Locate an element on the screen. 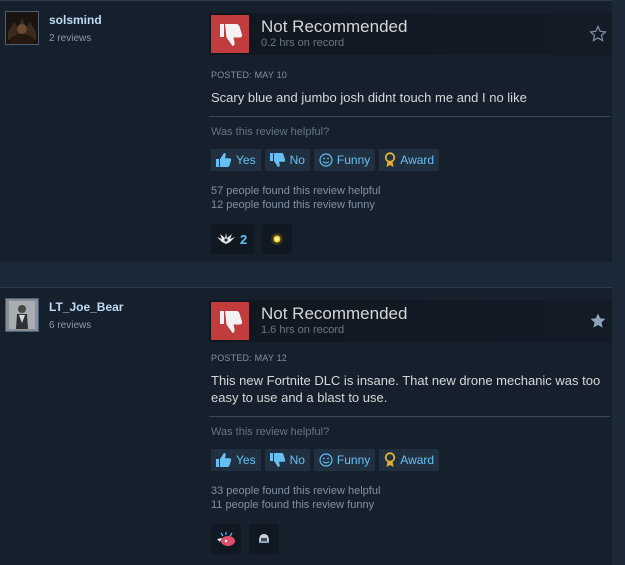 The height and width of the screenshot is (565, 625). helmet-award-icon is located at coordinates (264, 538).